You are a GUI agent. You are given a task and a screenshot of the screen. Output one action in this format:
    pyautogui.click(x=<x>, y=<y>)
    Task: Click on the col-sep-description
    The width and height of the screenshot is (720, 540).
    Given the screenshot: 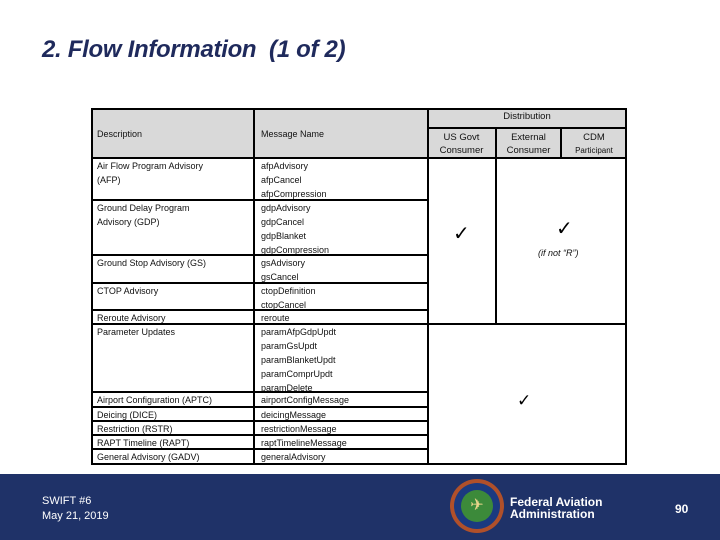 What is the action you would take?
    pyautogui.click(x=254, y=286)
    